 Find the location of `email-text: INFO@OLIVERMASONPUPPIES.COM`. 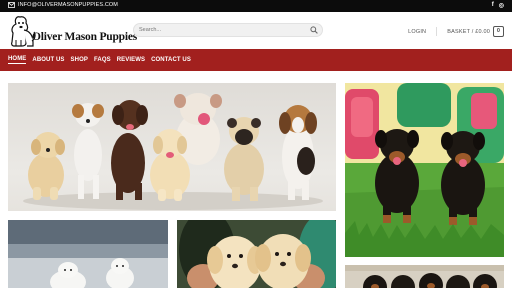

email-text: INFO@OLIVERMASONPUPPIES.COM is located at coordinates (68, 5).